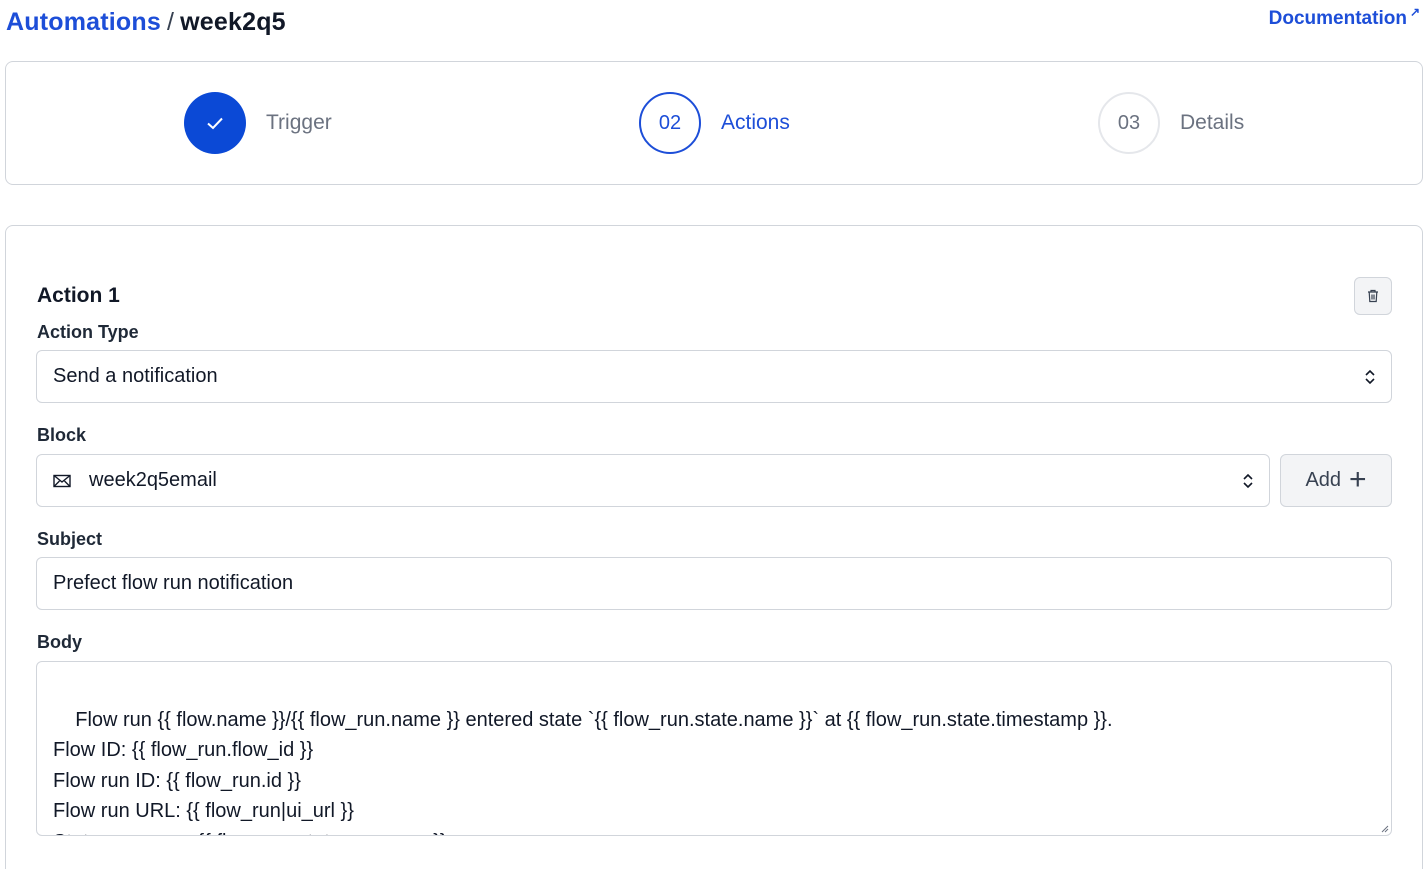 The height and width of the screenshot is (869, 1428). I want to click on step-actions-label: Actions, so click(755, 122).